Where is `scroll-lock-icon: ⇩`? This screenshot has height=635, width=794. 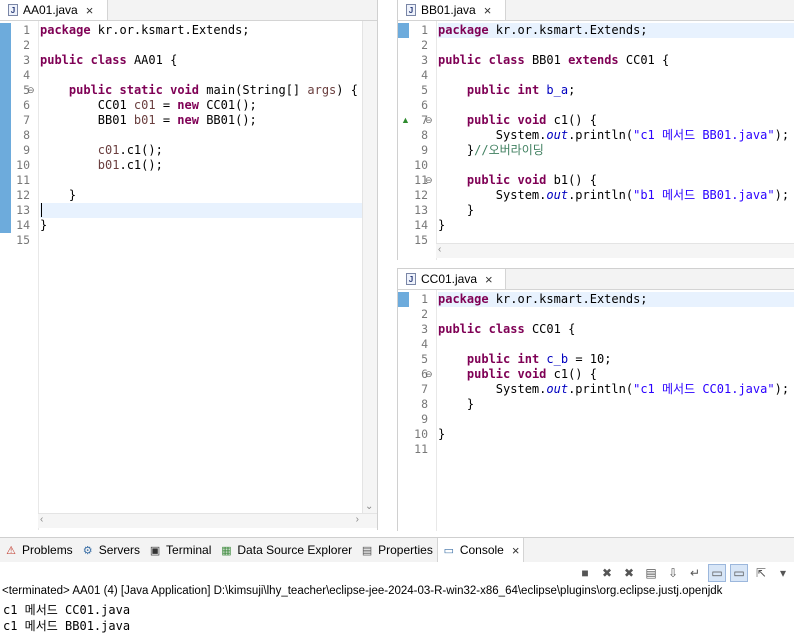
scroll-lock-icon: ⇩ is located at coordinates (673, 573).